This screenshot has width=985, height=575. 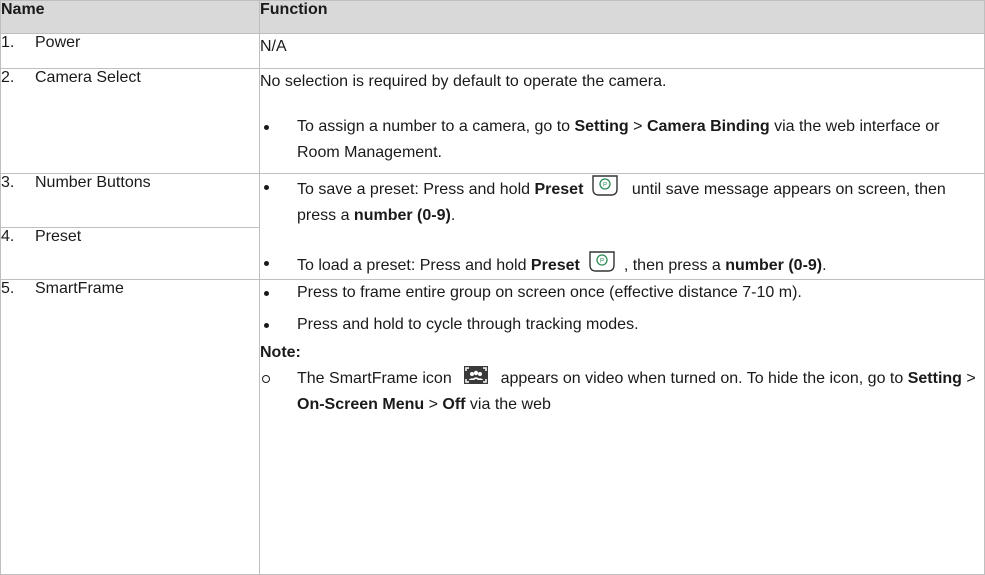 I want to click on row-number: 5., so click(x=8, y=288).